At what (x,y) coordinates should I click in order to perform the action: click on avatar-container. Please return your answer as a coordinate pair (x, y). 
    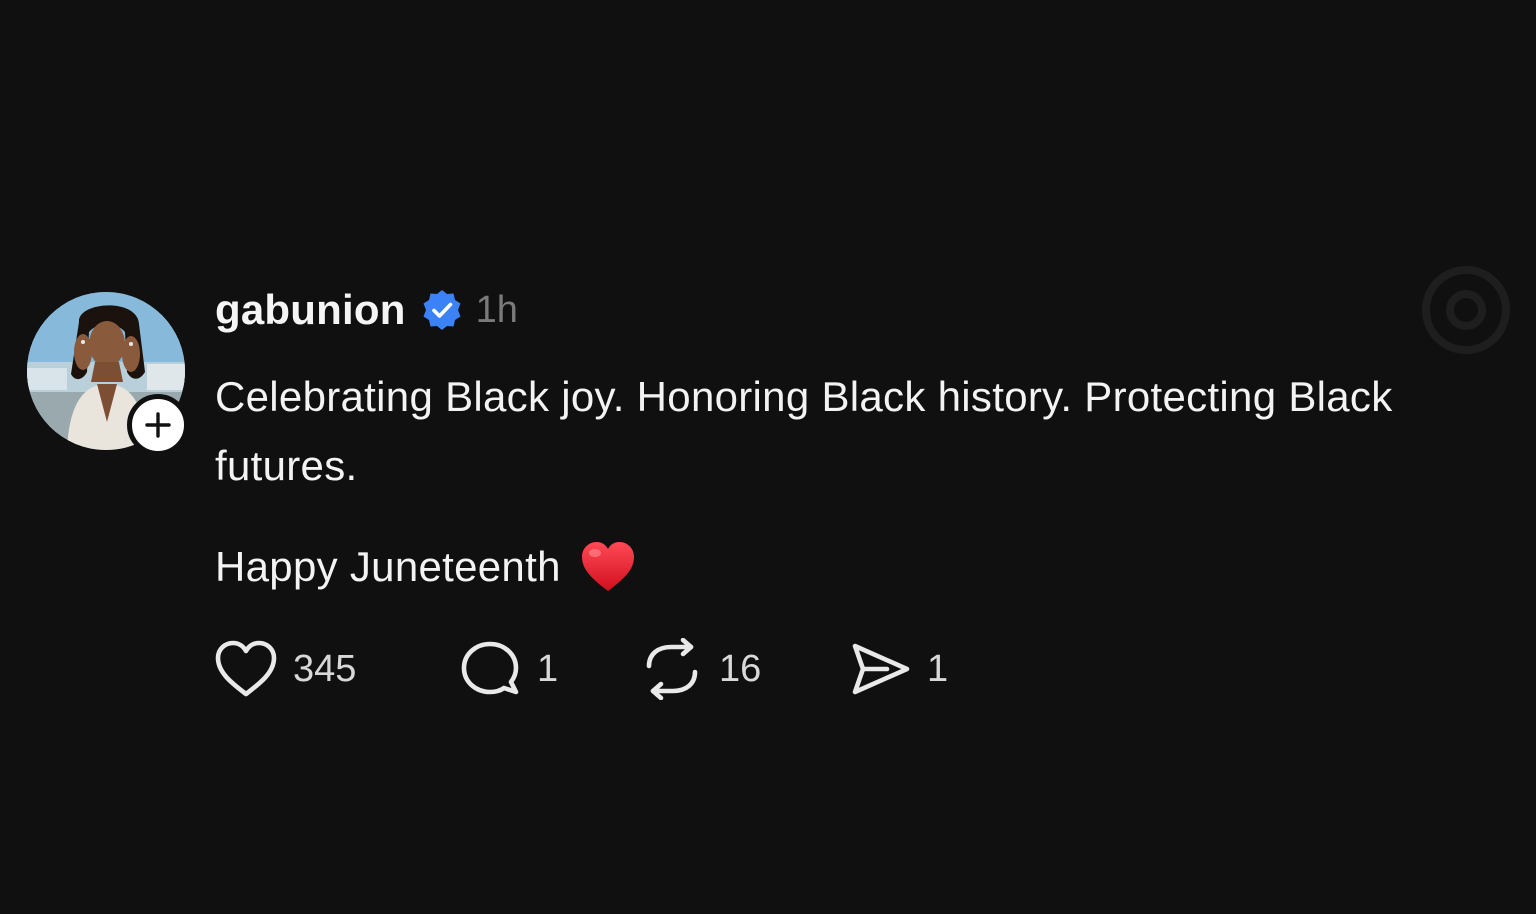
    Looking at the image, I should click on (108, 374).